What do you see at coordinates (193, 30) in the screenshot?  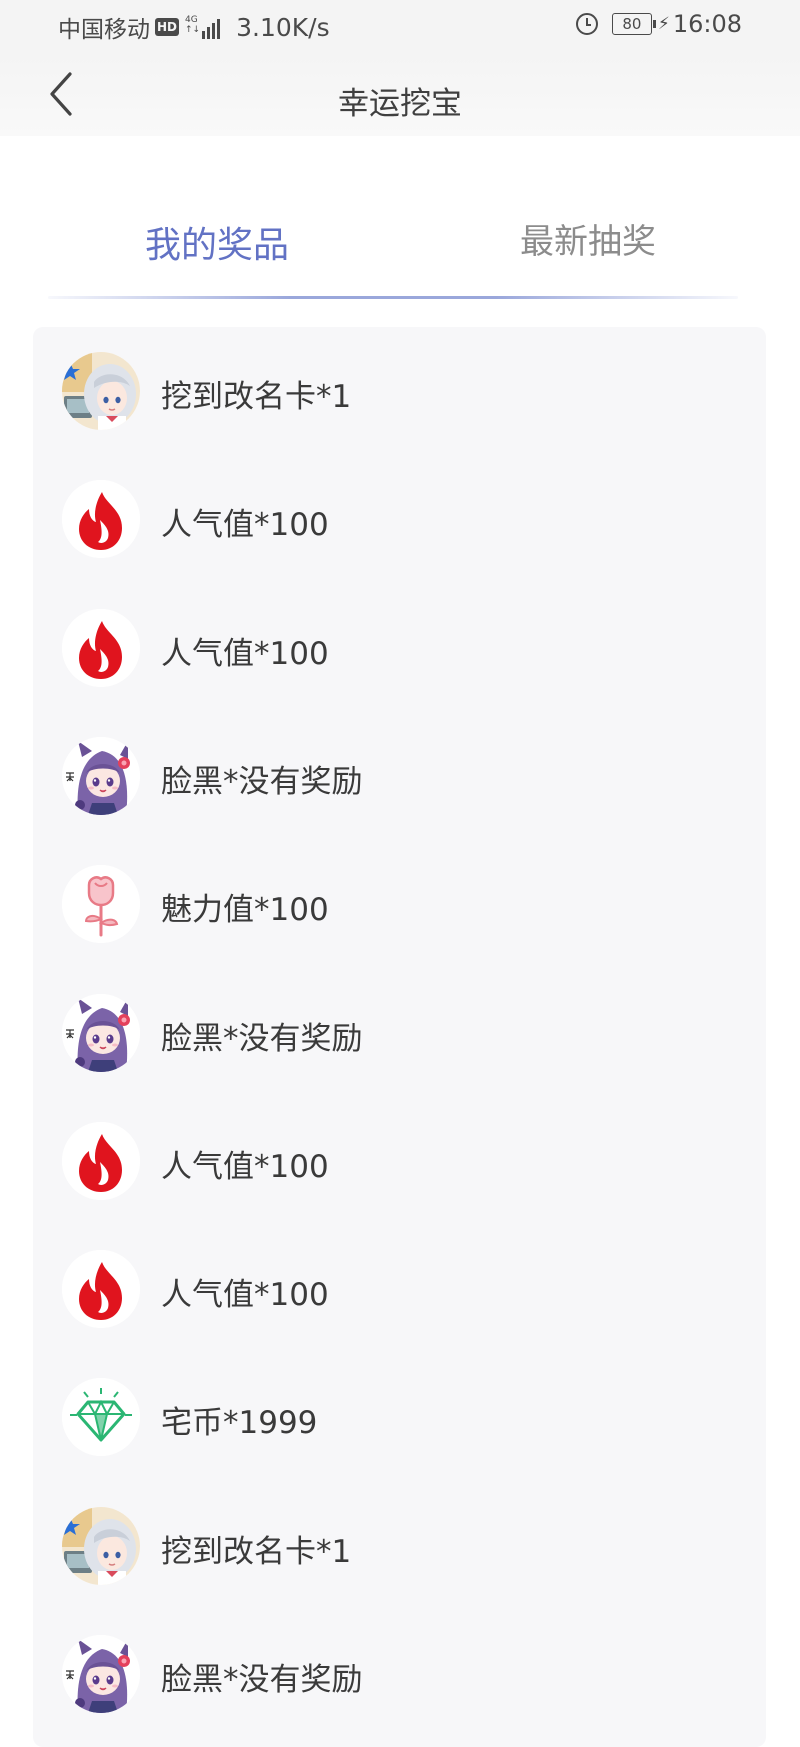 I see `network-activity-label: ↑↓` at bounding box center [193, 30].